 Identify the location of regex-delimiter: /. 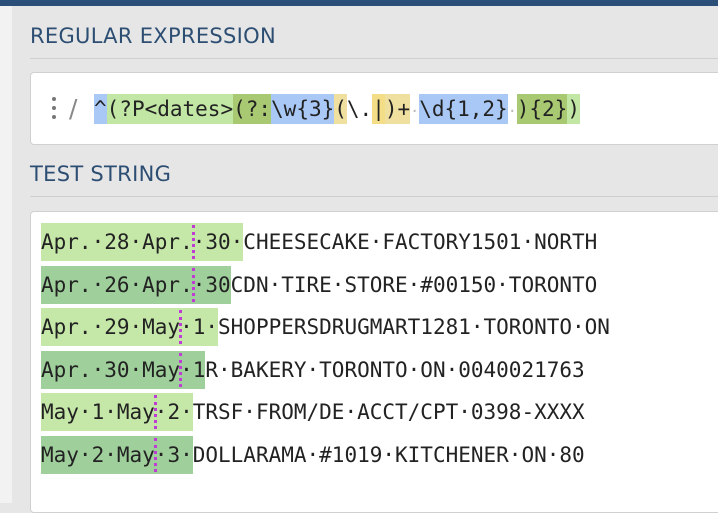
(73, 108).